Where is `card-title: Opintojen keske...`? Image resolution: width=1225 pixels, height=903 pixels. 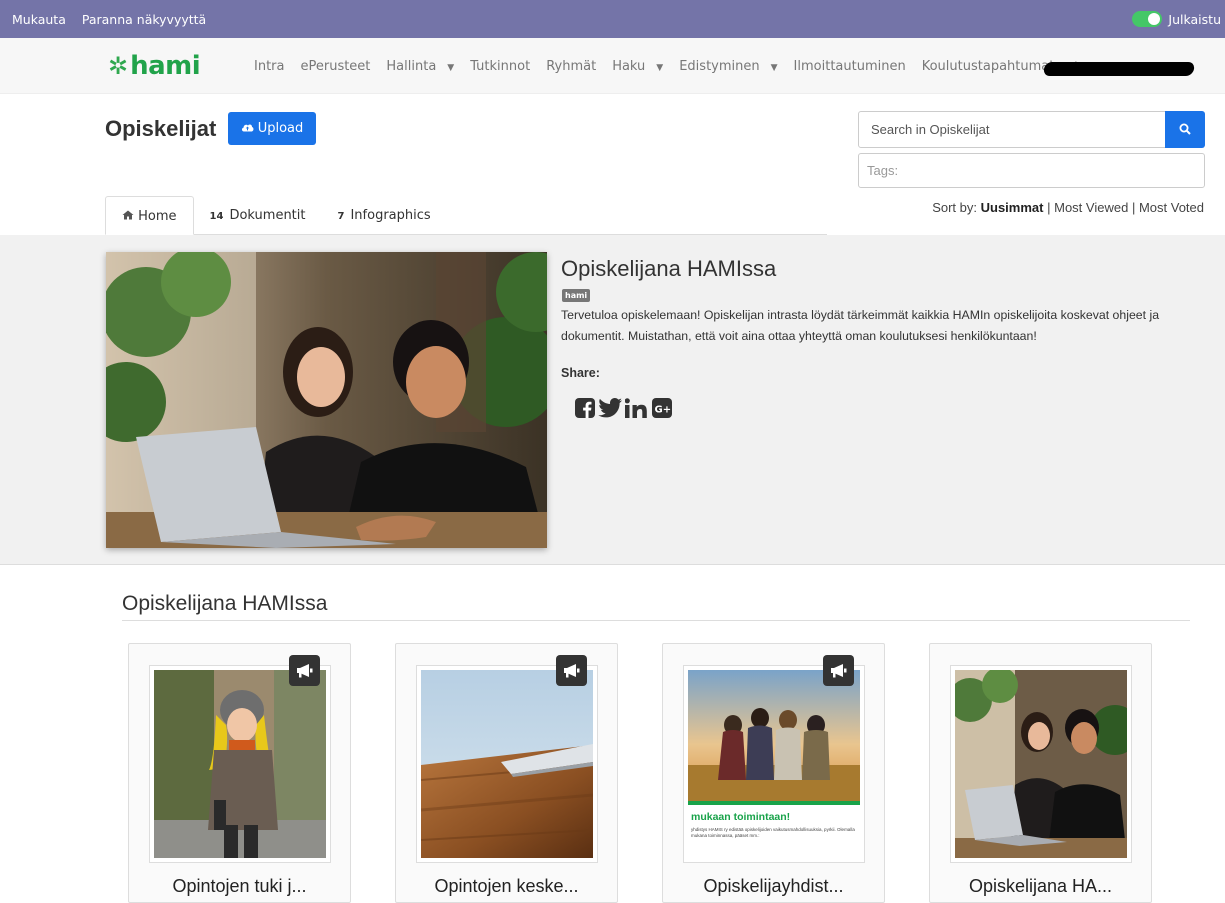 card-title: Opintojen keske... is located at coordinates (506, 886).